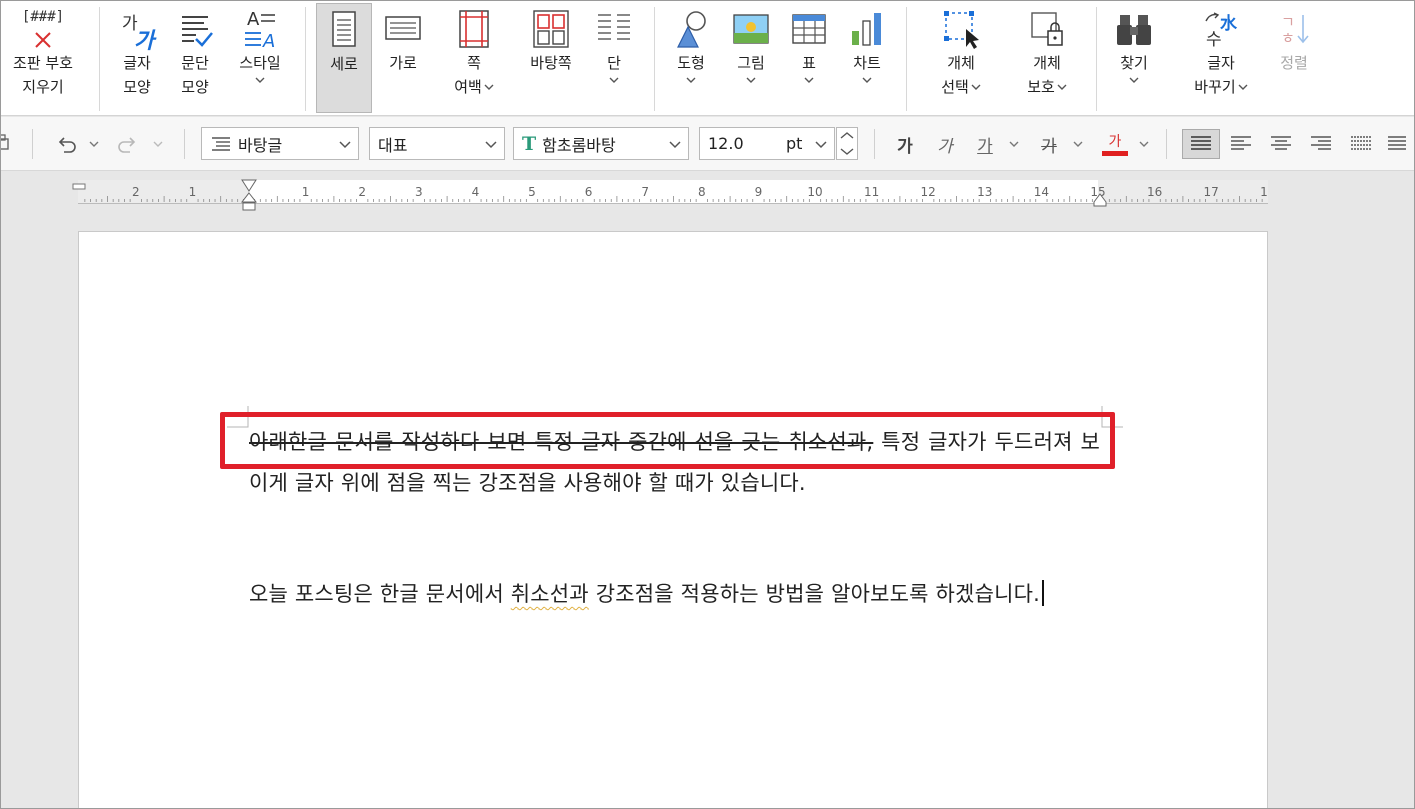 The width and height of the screenshot is (1415, 809). I want to click on replace-char-button: 水 수 글자 바꾸기, so click(1221, 58).